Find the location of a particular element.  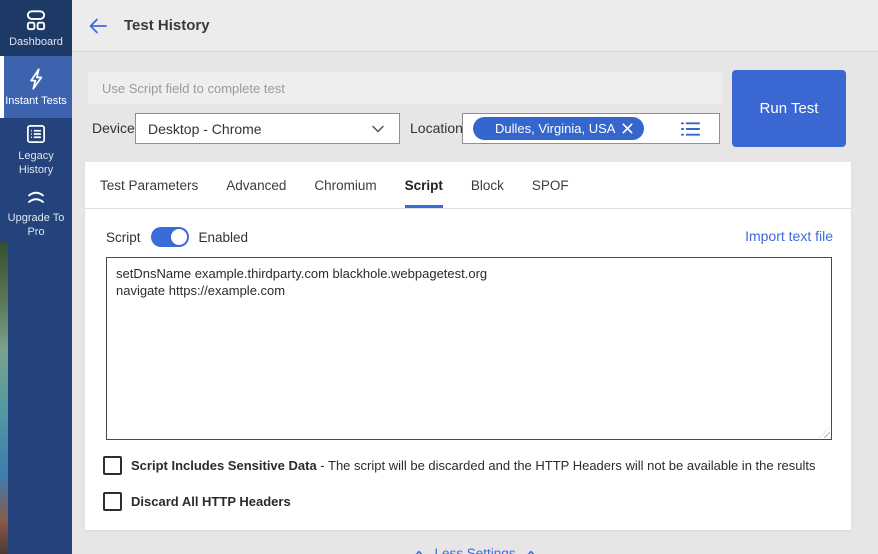

sidebar-item-legacy-history: Legacy History is located at coordinates (36, 149).